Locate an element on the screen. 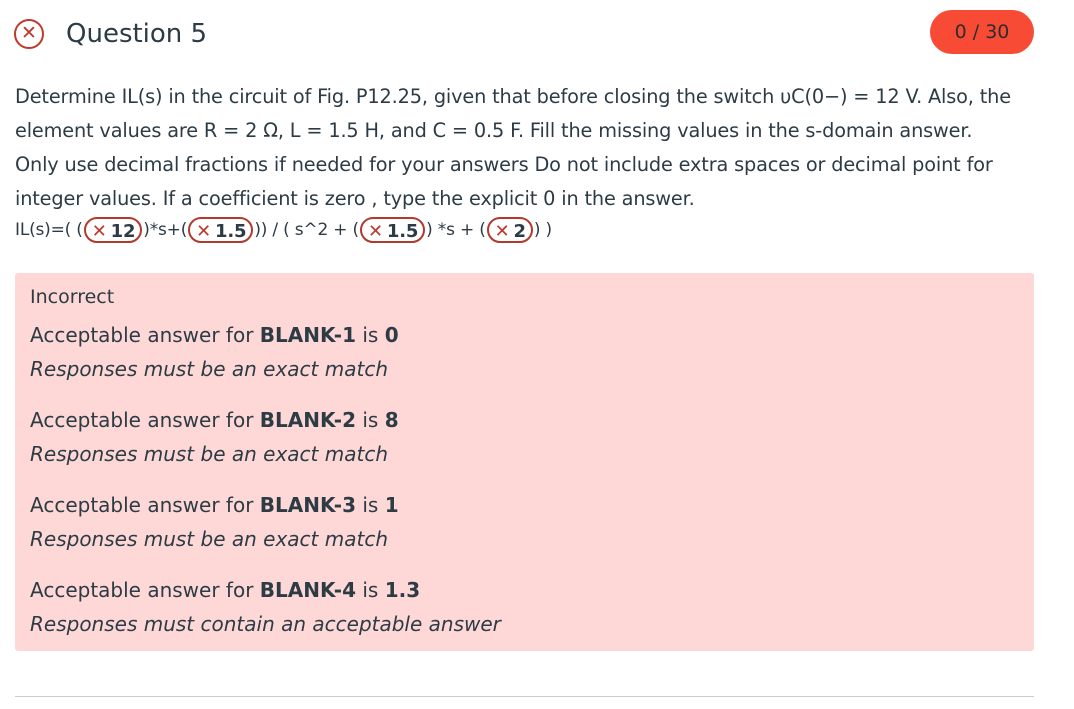 The image size is (1074, 709). score-badge: 0 / 30 is located at coordinates (982, 32).